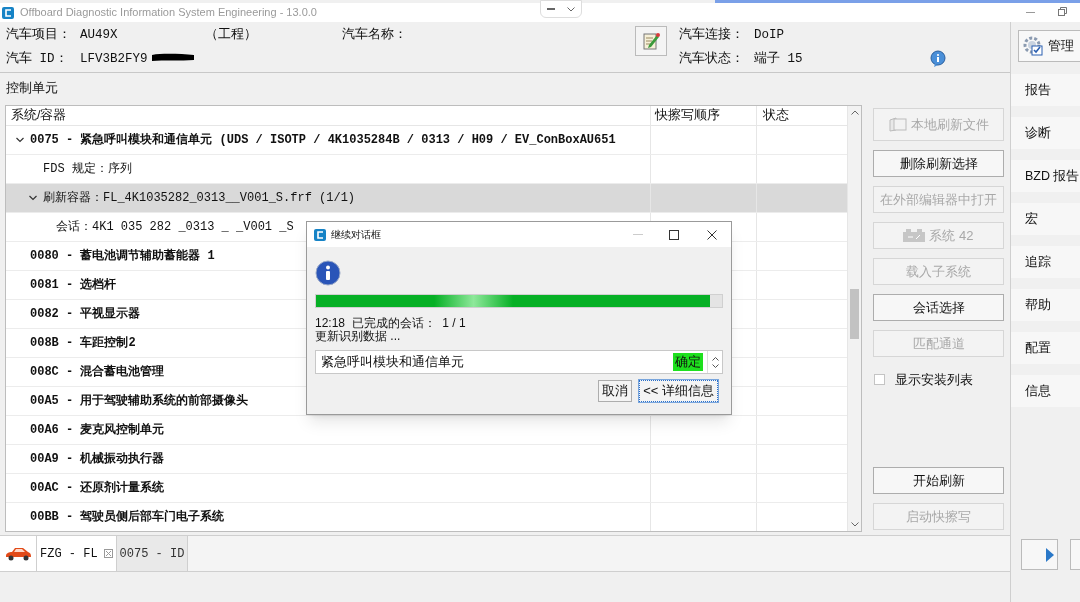 This screenshot has width=1080, height=602. I want to click on row-text: 008C - 混合蓄电池管理, so click(97, 372).